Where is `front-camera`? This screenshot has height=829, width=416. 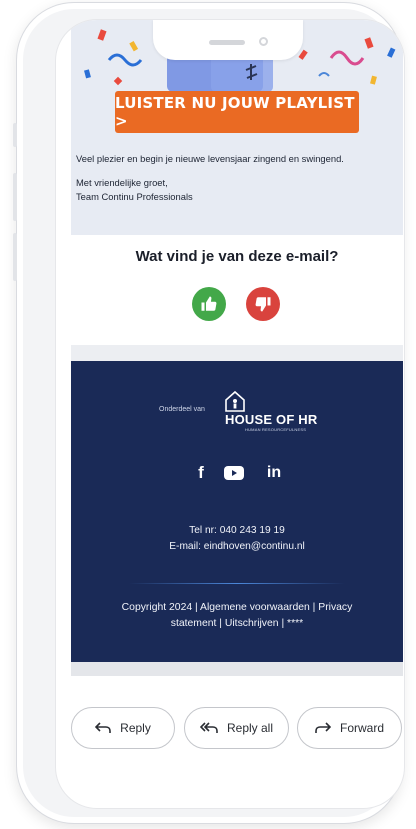 front-camera is located at coordinates (263, 41).